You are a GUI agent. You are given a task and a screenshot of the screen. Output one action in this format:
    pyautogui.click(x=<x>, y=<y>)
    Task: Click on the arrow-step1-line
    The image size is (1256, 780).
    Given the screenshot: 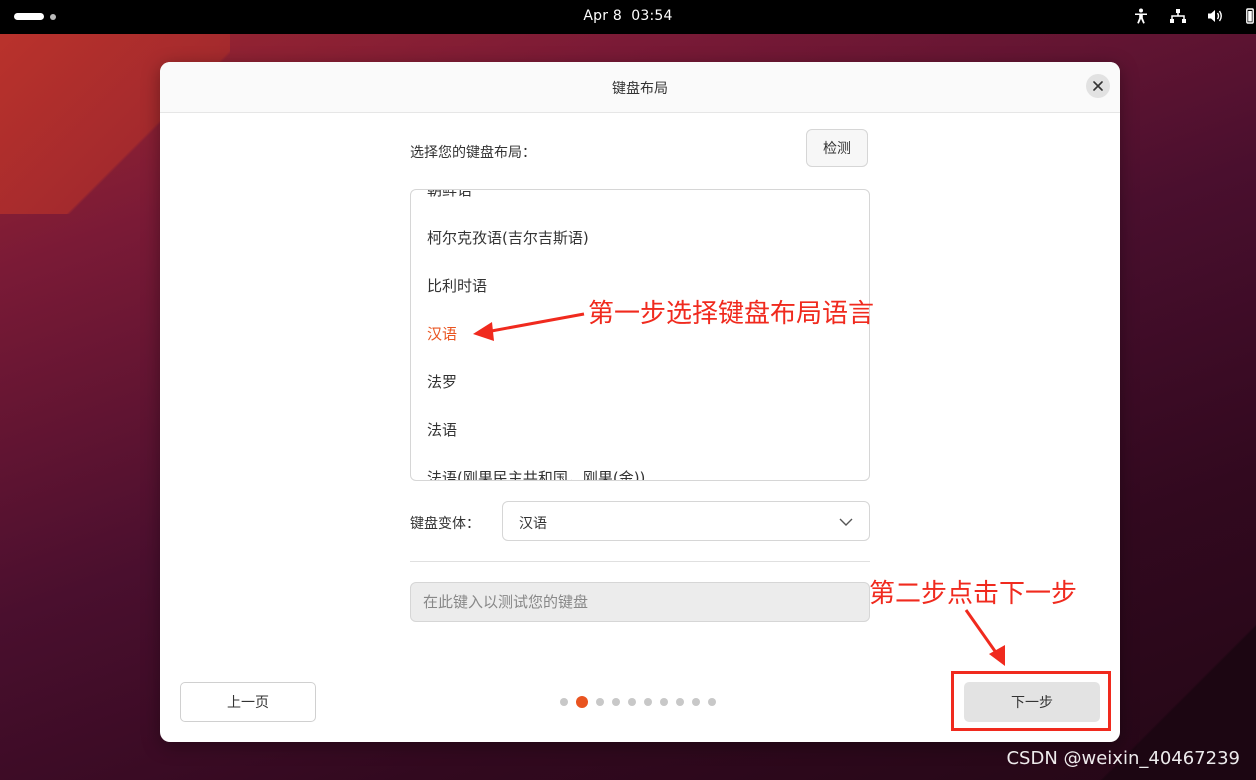 What is the action you would take?
    pyautogui.click(x=535, y=323)
    